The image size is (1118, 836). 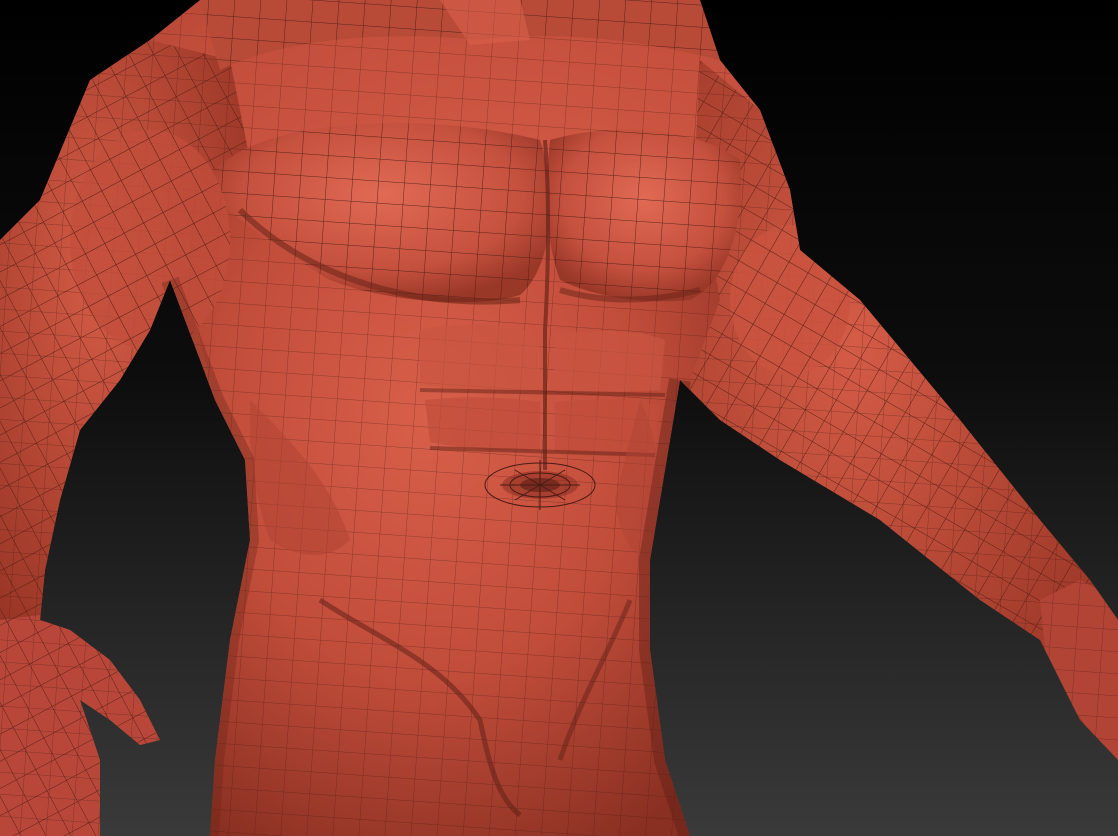 I want to click on right-pectoral-wire, so click(x=644, y=215).